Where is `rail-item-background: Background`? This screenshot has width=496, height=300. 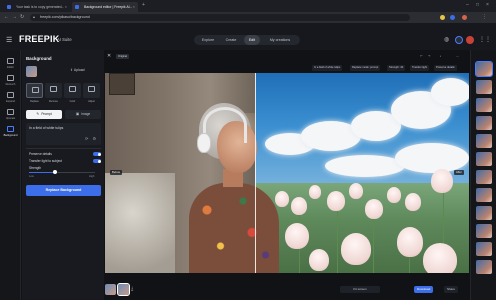
rail-item-background: Background is located at coordinates (10, 132).